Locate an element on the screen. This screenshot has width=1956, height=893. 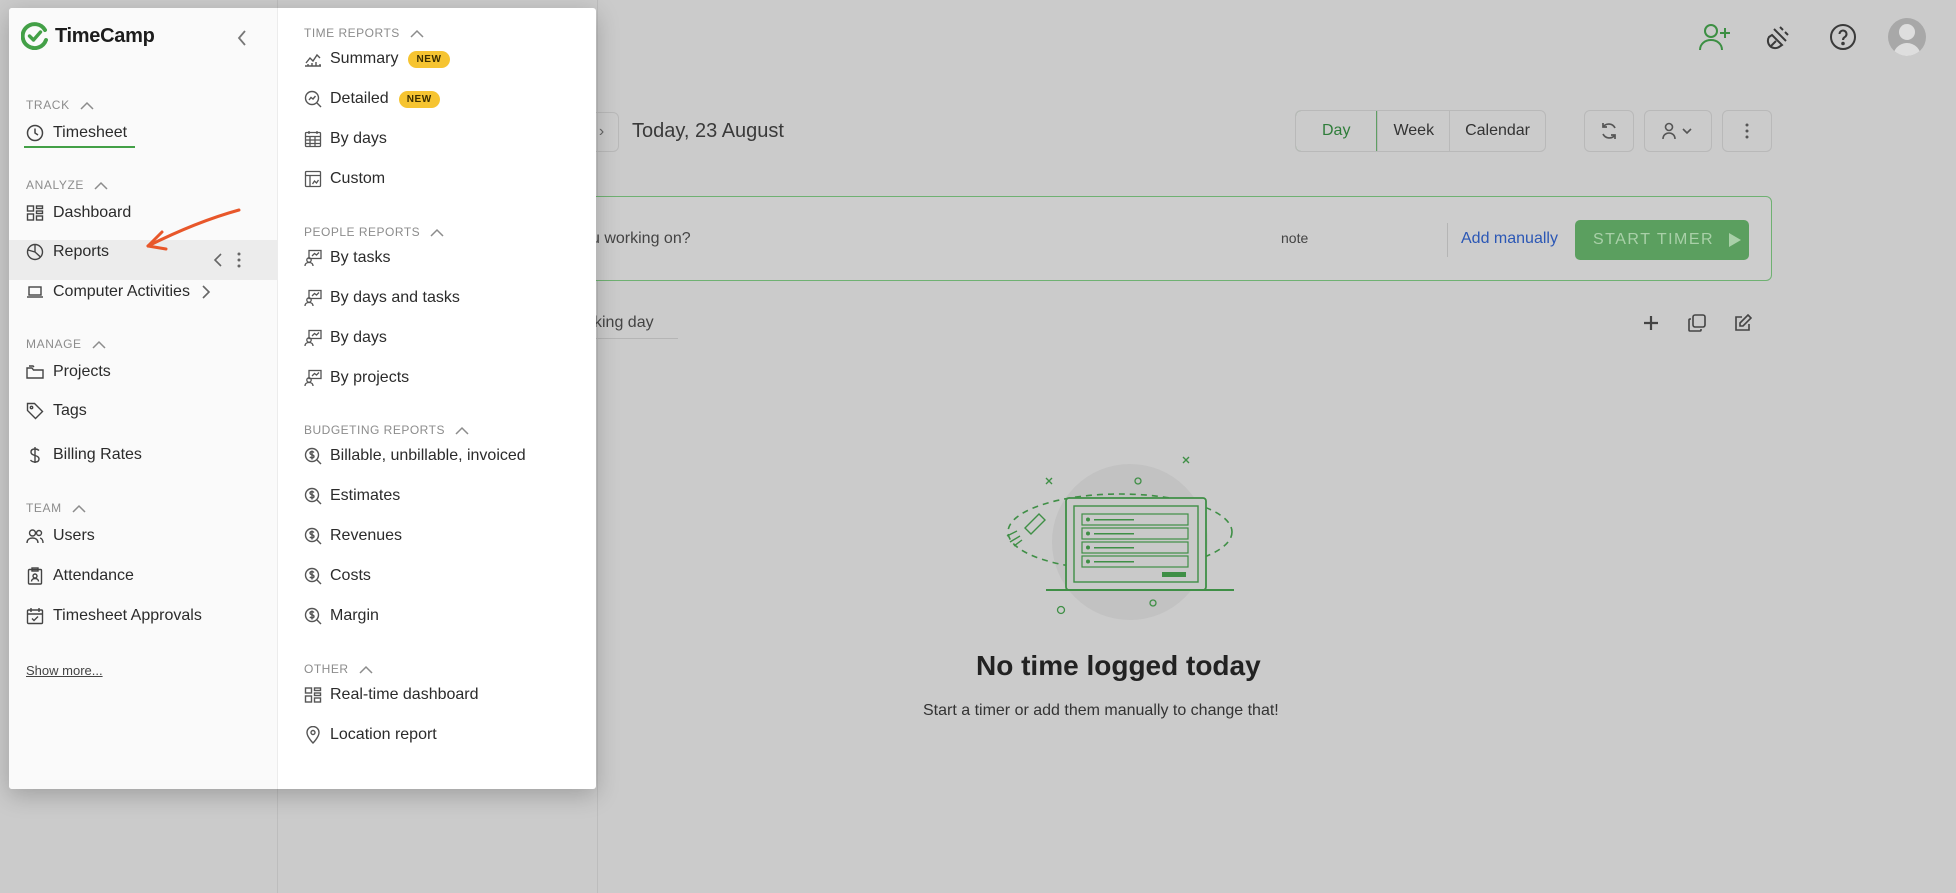
plugin-icon is located at coordinates (1779, 37).